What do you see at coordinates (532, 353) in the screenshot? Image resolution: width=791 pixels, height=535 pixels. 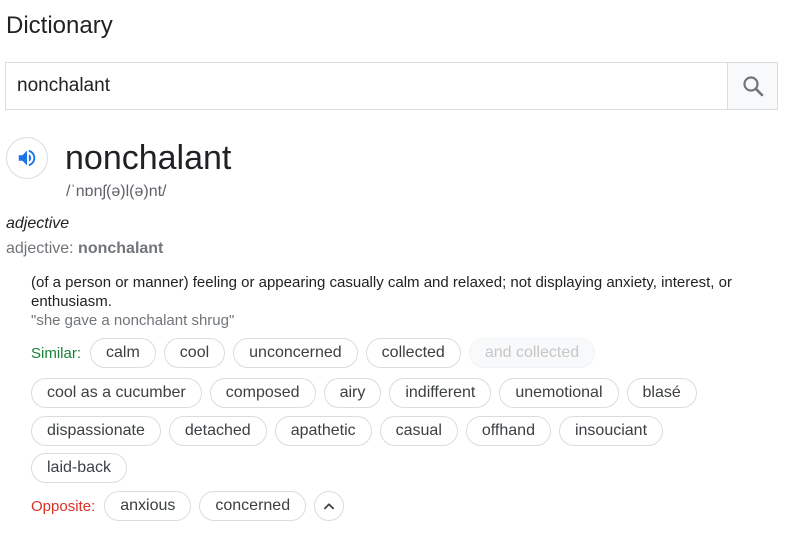 I see `synonym-chip-faded: and collected` at bounding box center [532, 353].